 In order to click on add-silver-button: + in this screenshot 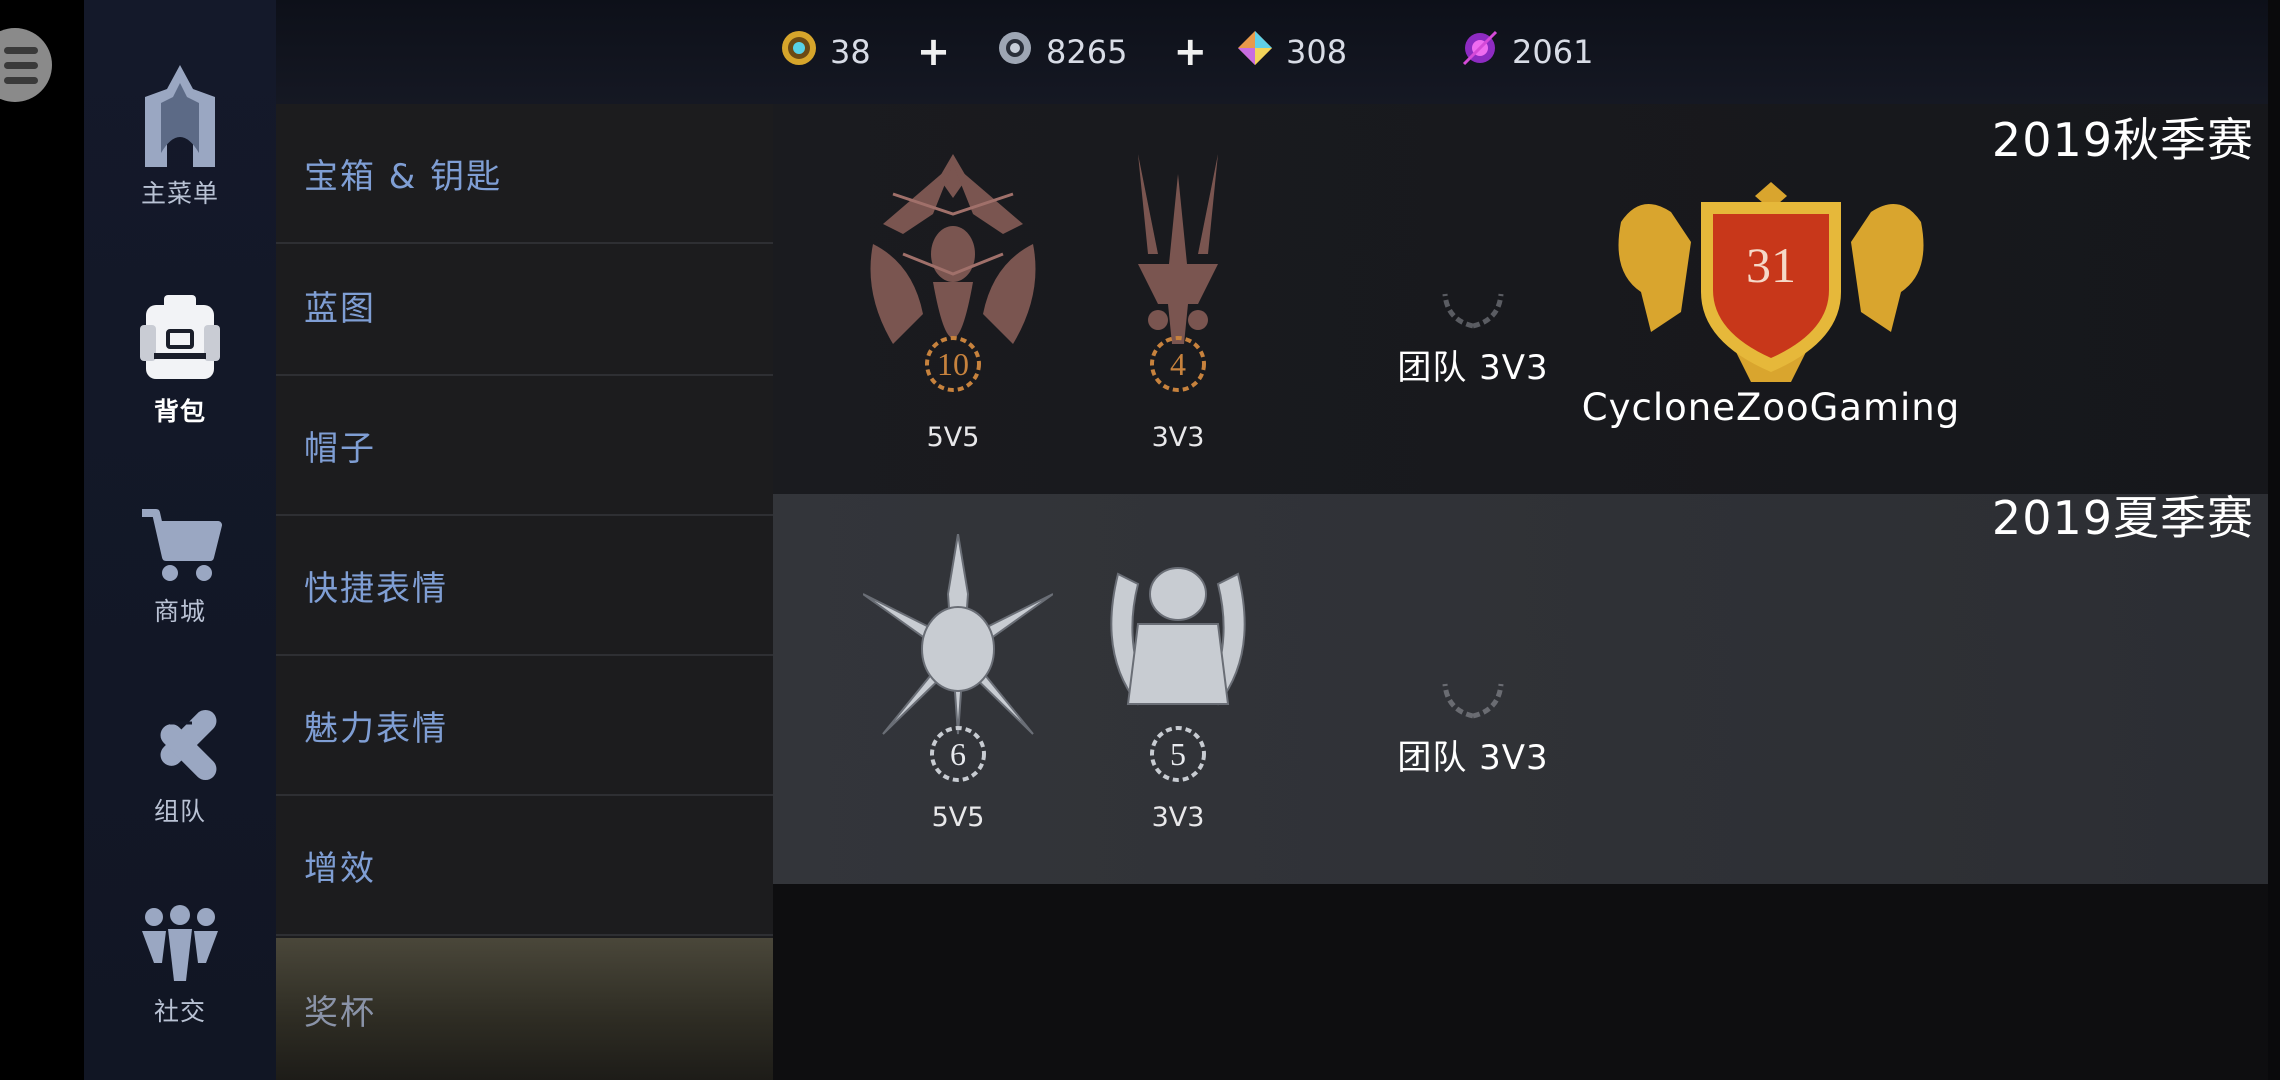, I will do `click(1190, 52)`.